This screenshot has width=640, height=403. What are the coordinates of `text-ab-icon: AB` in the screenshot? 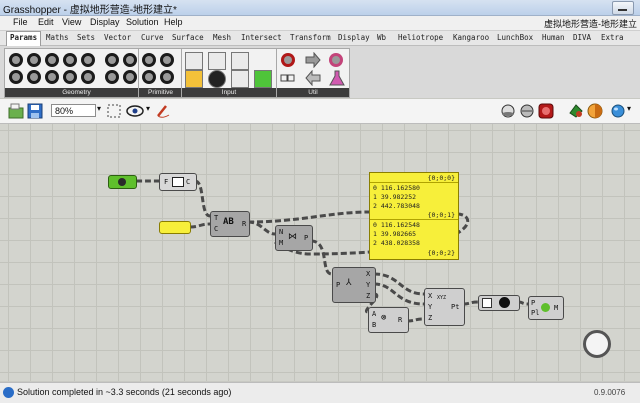 It's located at (228, 222).